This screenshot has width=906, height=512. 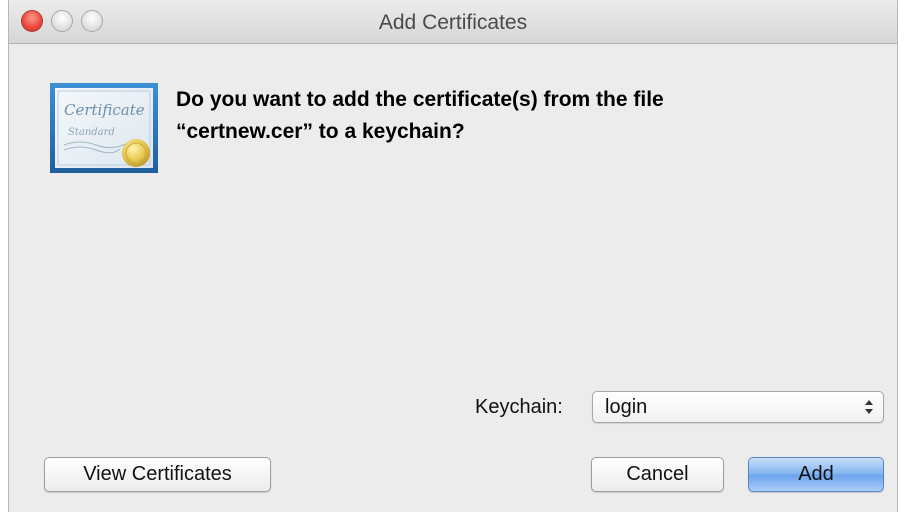 I want to click on cancel-button: Cancel, so click(x=657, y=474).